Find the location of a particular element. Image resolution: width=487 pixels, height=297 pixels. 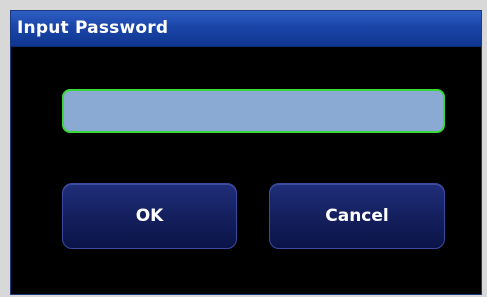

dialog-title-bar: Input Password is located at coordinates (246, 29).